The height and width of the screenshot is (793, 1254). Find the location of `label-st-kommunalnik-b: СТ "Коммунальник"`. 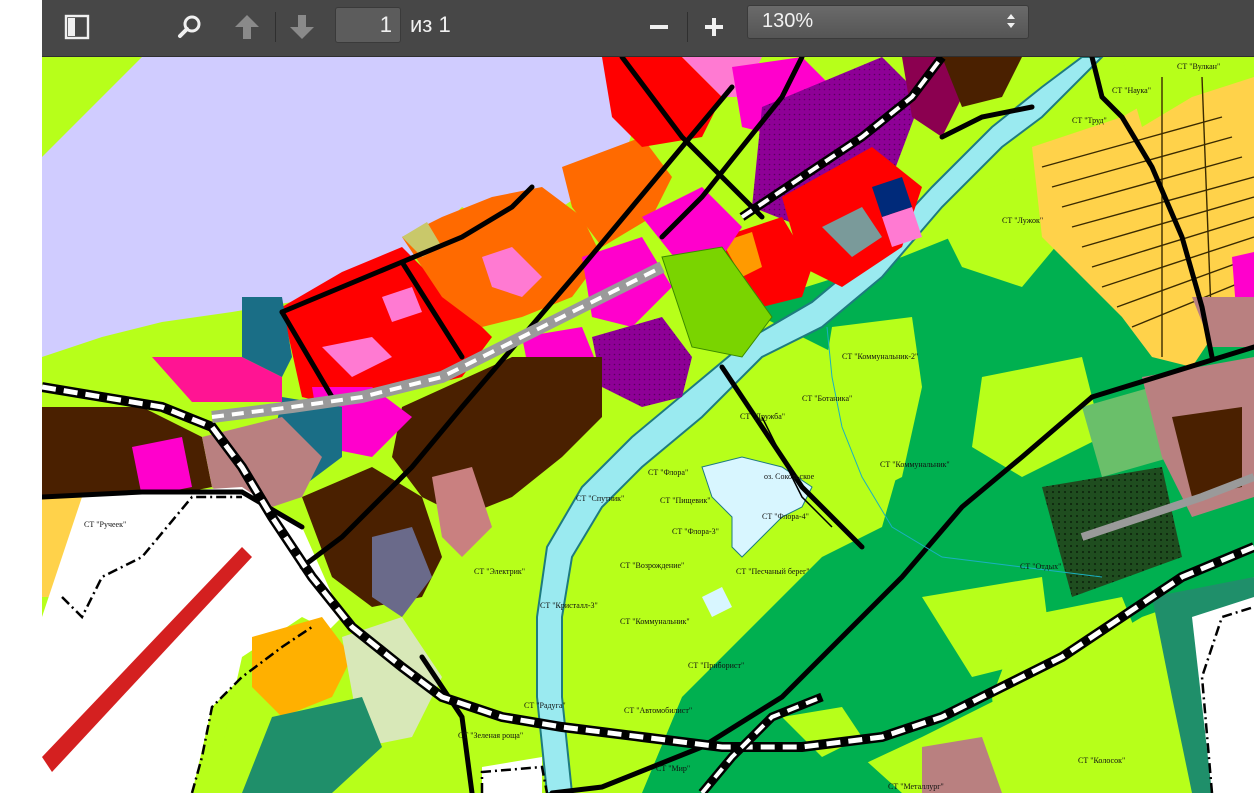

label-st-kommunalnik-b: СТ "Коммунальник" is located at coordinates (655, 621).